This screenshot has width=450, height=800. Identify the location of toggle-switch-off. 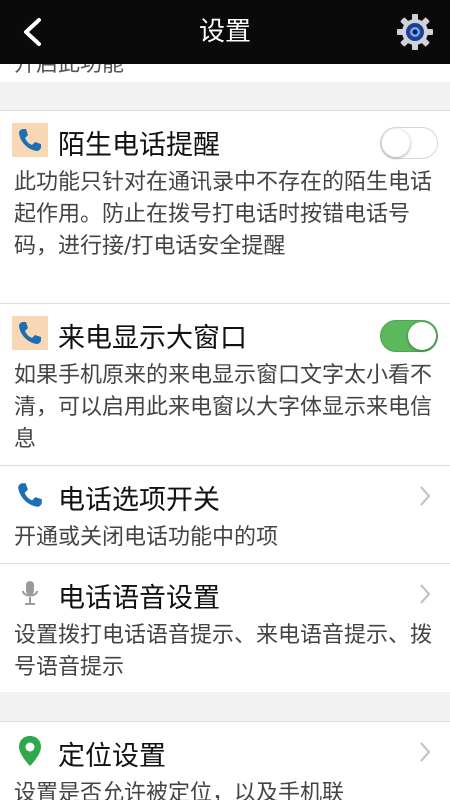
(409, 143).